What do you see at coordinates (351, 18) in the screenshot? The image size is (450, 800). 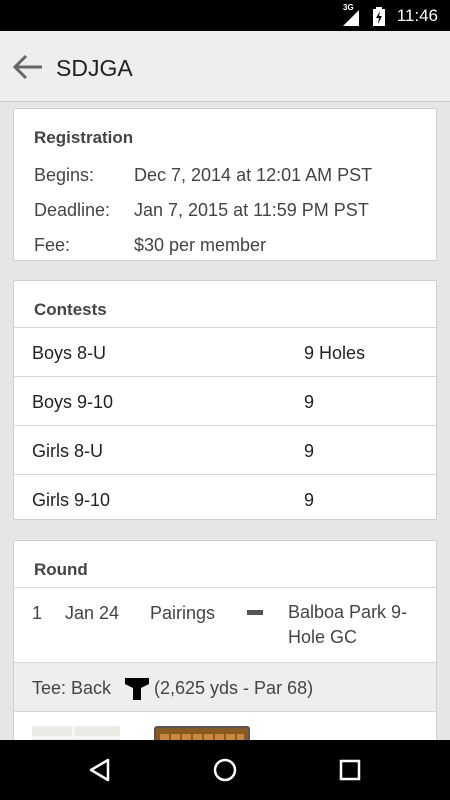 I see `signal-icon` at bounding box center [351, 18].